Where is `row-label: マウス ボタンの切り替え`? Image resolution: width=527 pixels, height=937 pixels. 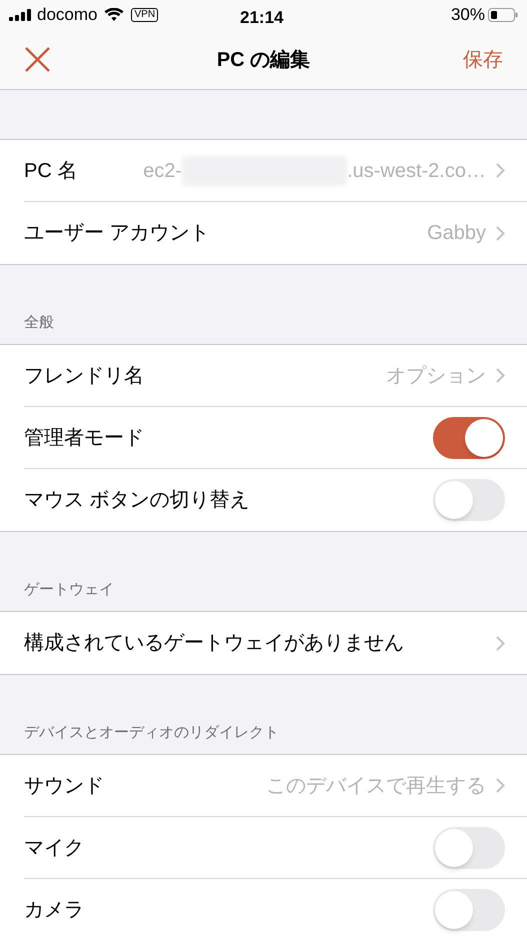
row-label: マウス ボタンの切り替え is located at coordinates (137, 500).